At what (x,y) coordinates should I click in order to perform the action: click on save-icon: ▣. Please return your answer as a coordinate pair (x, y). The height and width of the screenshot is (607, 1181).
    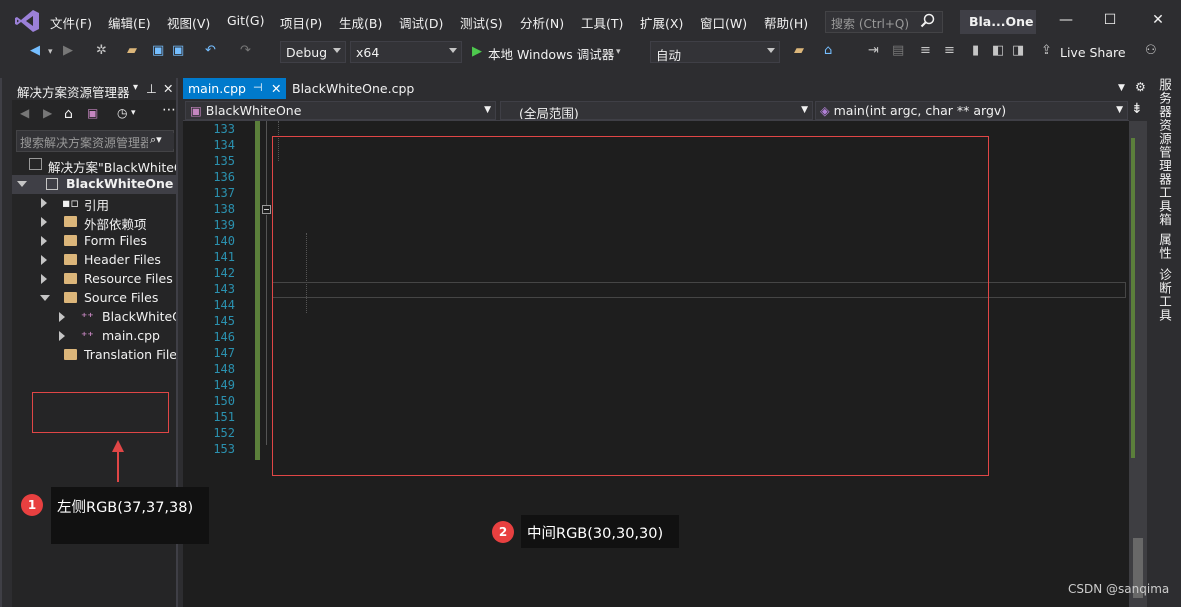
    Looking at the image, I should click on (158, 50).